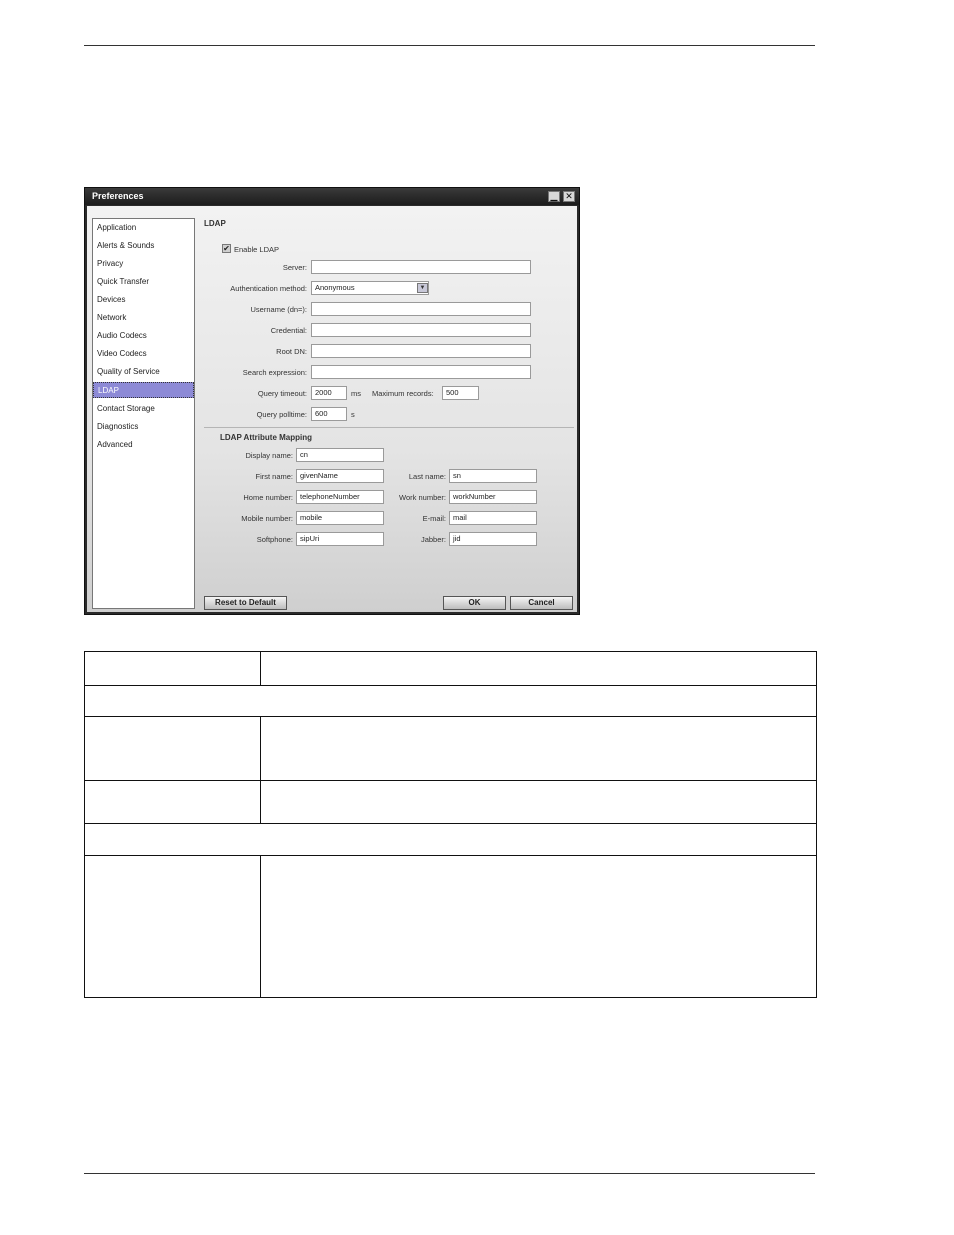 The width and height of the screenshot is (954, 1235). Describe the element at coordinates (143, 354) in the screenshot. I see `sidebar-item-video-codecs: Video Codecs` at that location.